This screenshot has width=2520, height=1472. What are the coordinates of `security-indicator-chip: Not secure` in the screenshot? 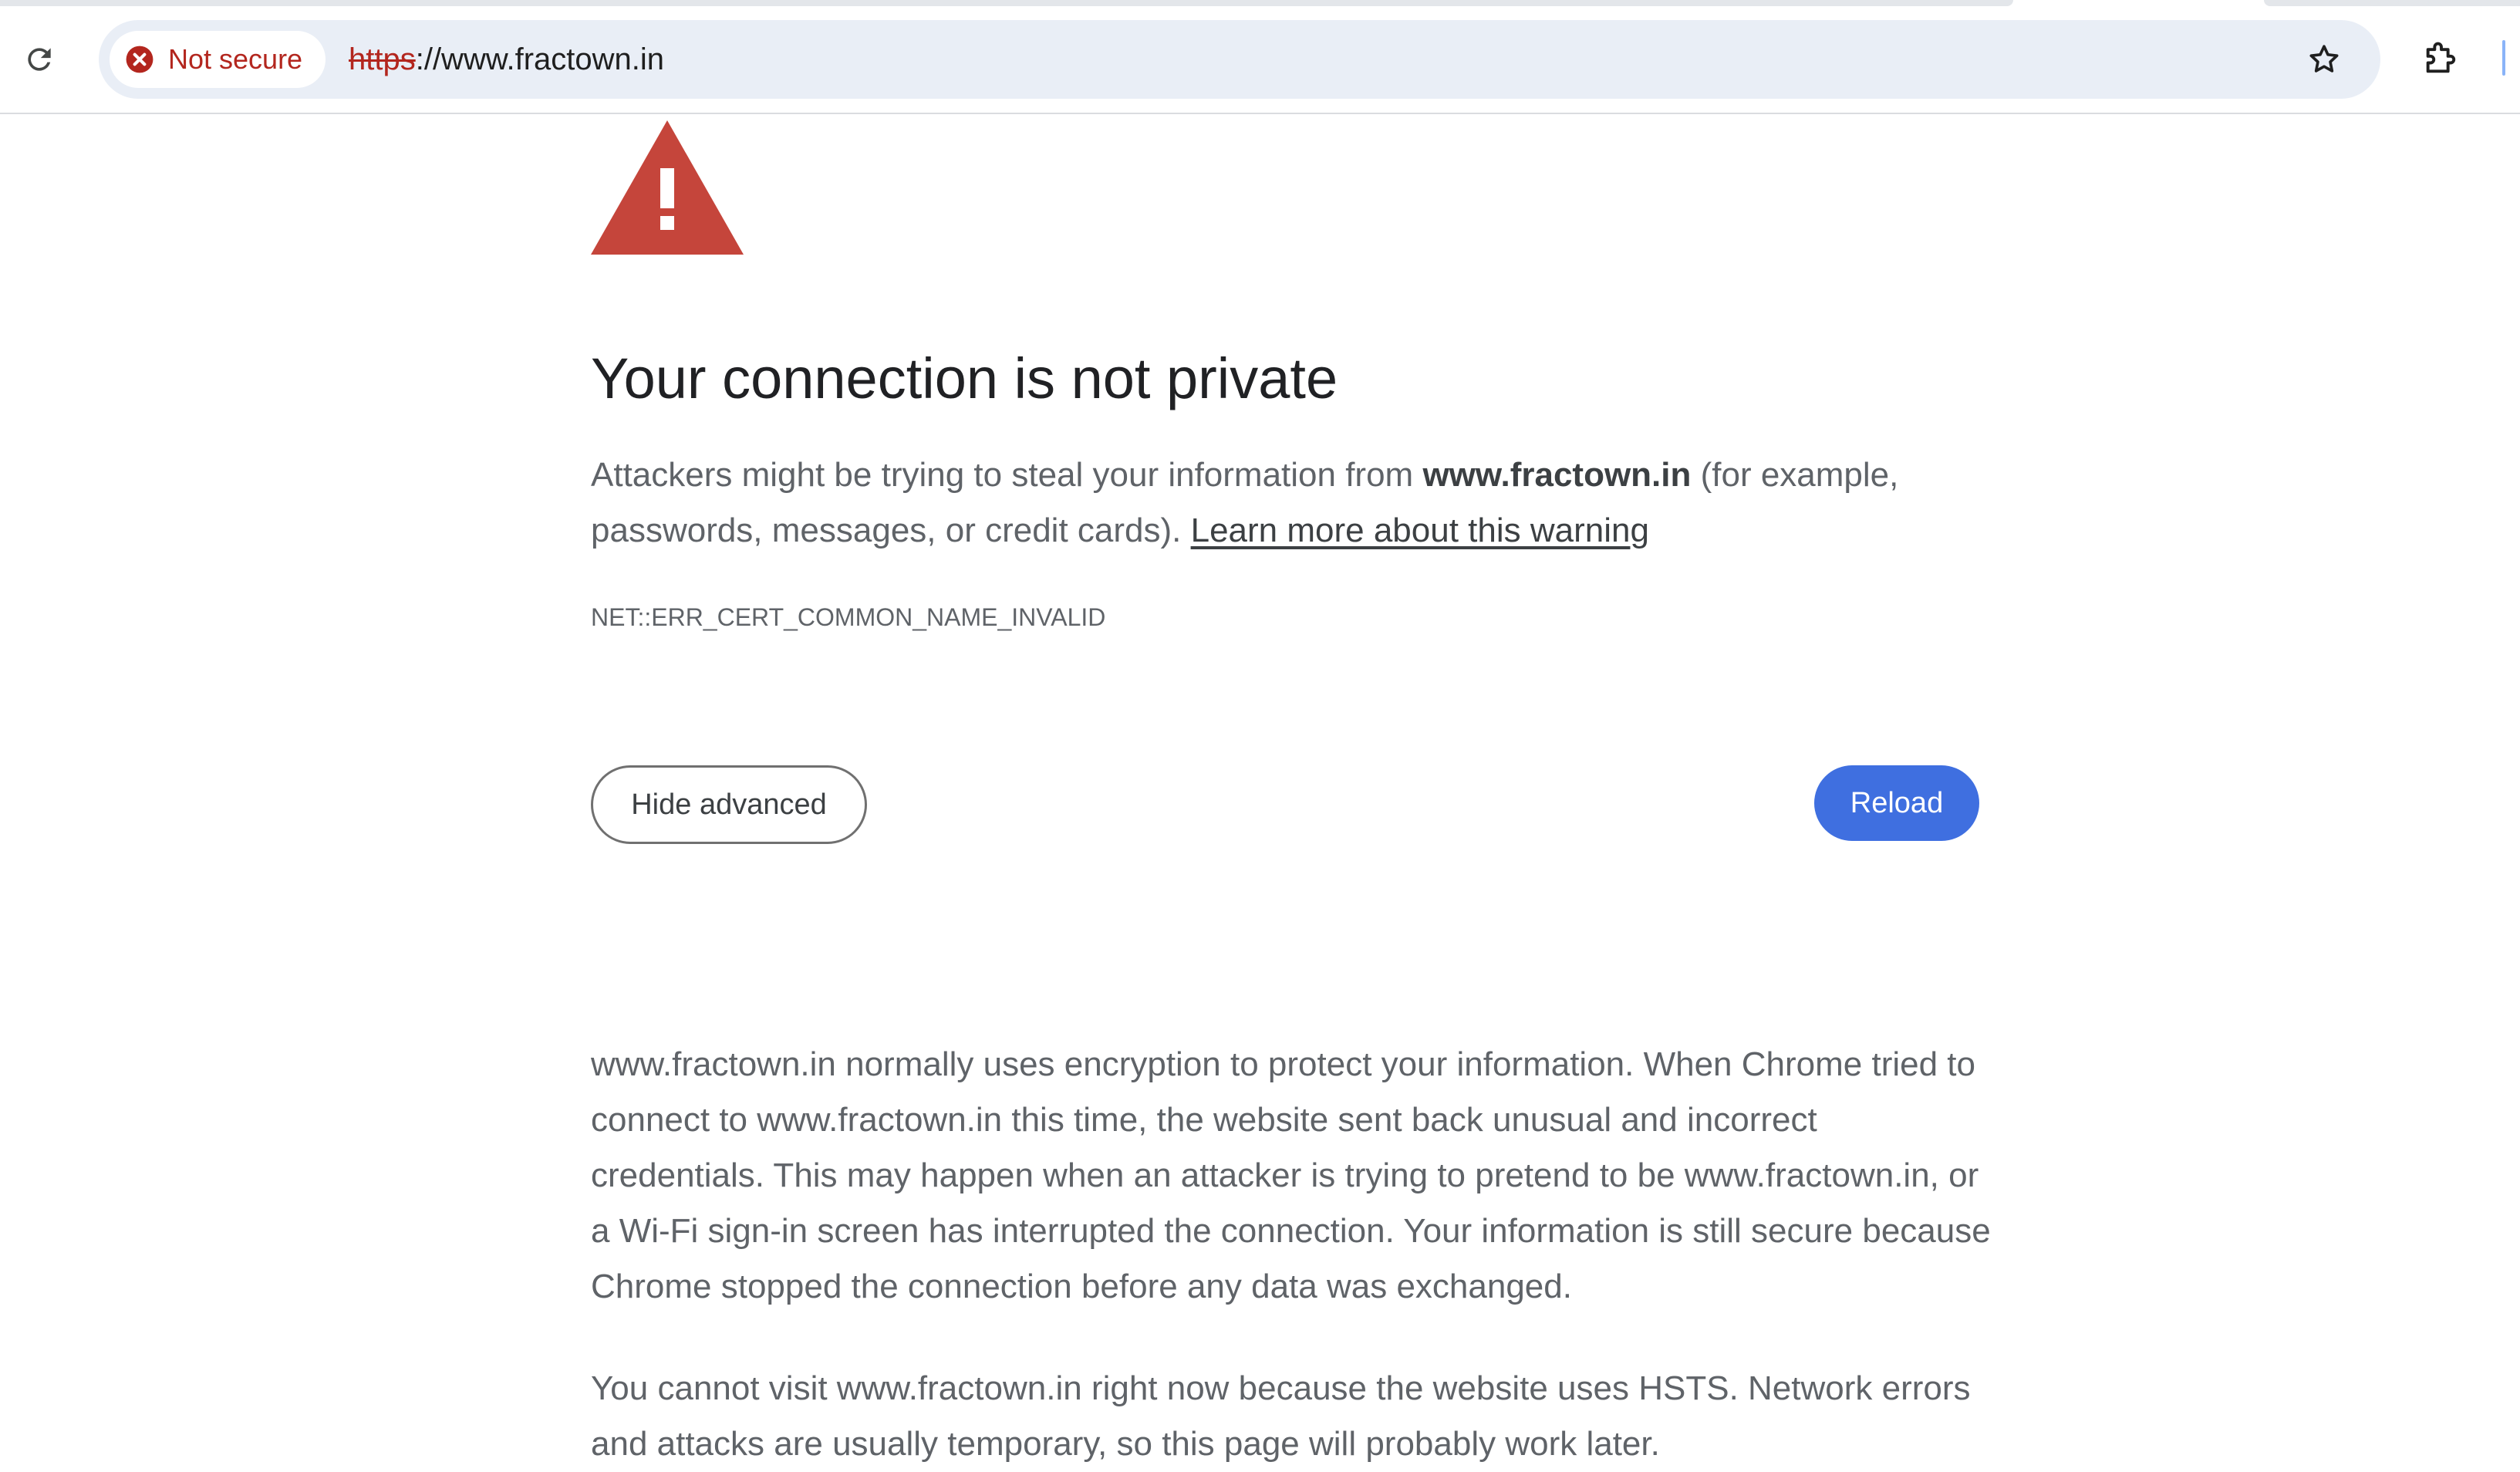 It's located at (218, 59).